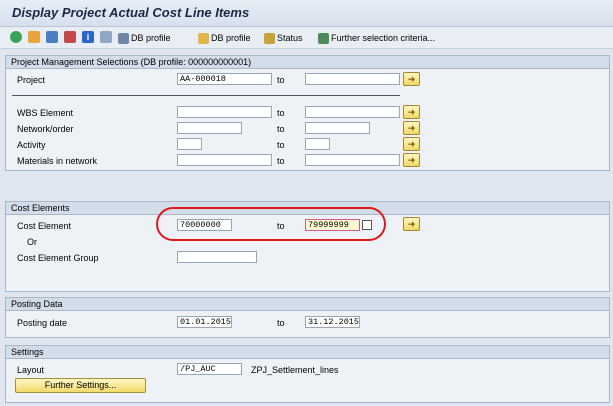 The width and height of the screenshot is (613, 406). Describe the element at coordinates (131, 12) in the screenshot. I see `page-title: Display Project Actual Cost Line Items` at that location.